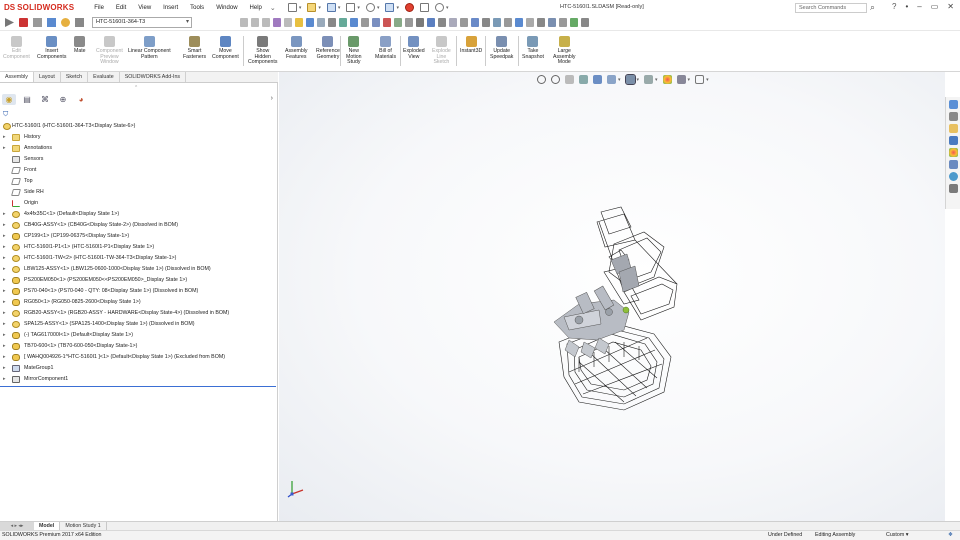 This screenshot has height=540, width=960. What do you see at coordinates (950, 6) in the screenshot?
I see `close-icon: ✕` at bounding box center [950, 6].